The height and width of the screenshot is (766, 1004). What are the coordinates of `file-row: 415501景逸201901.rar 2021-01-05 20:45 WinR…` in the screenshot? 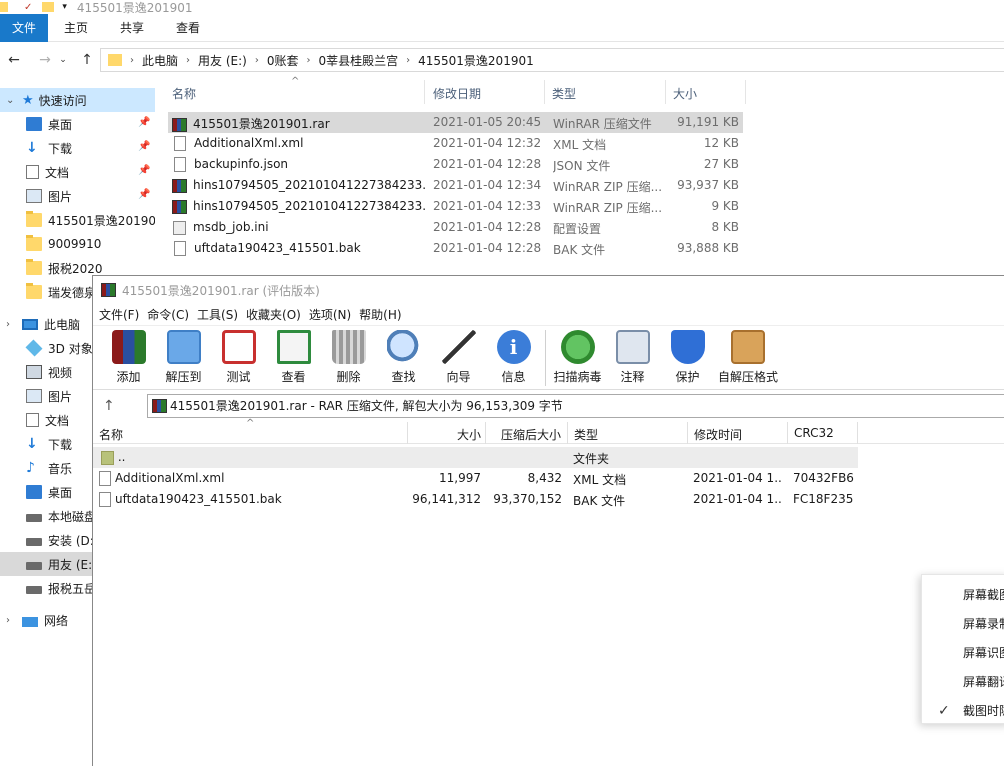 It's located at (455, 122).